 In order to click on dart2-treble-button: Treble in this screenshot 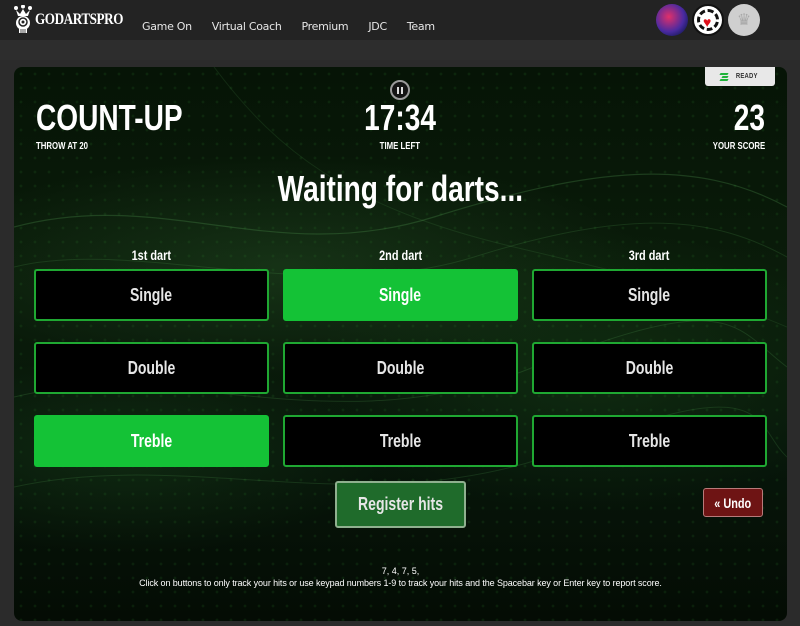, I will do `click(400, 441)`.